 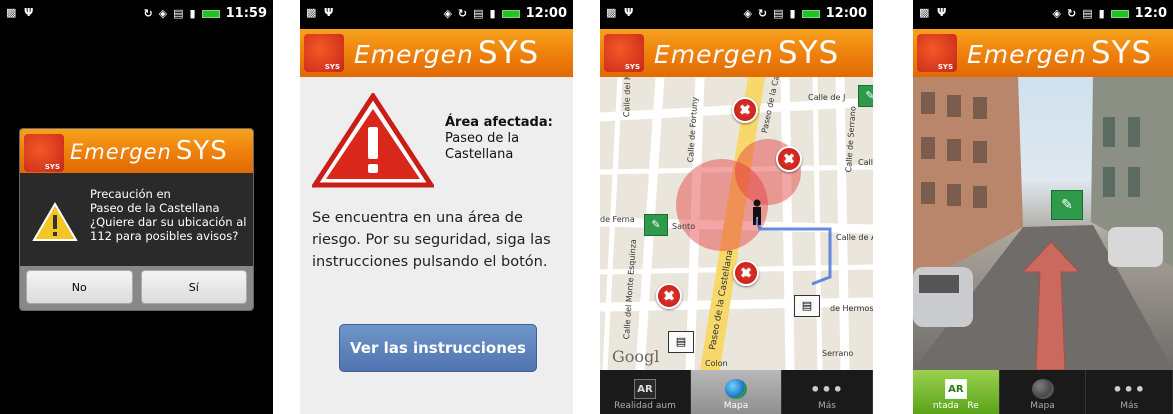 What do you see at coordinates (1043, 14) in the screenshot?
I see `status-bar: ▩ Ψ ◈ ↻ ▤ ▮ 12:0` at bounding box center [1043, 14].